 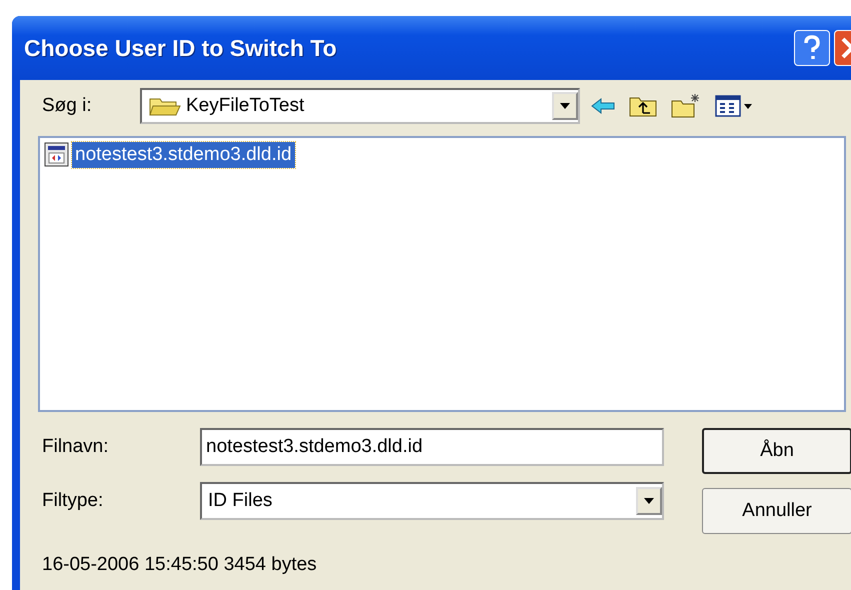 What do you see at coordinates (57, 155) in the screenshot?
I see `id-file-icon` at bounding box center [57, 155].